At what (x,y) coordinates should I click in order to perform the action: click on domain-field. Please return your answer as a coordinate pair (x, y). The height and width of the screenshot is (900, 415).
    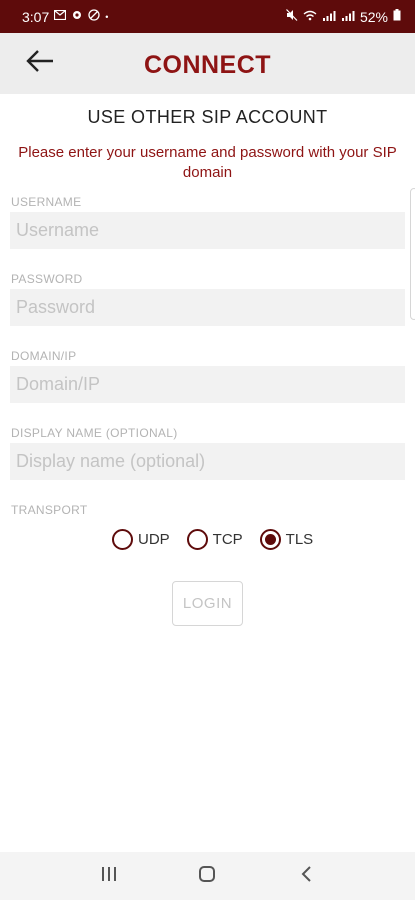
    Looking at the image, I should click on (207, 384).